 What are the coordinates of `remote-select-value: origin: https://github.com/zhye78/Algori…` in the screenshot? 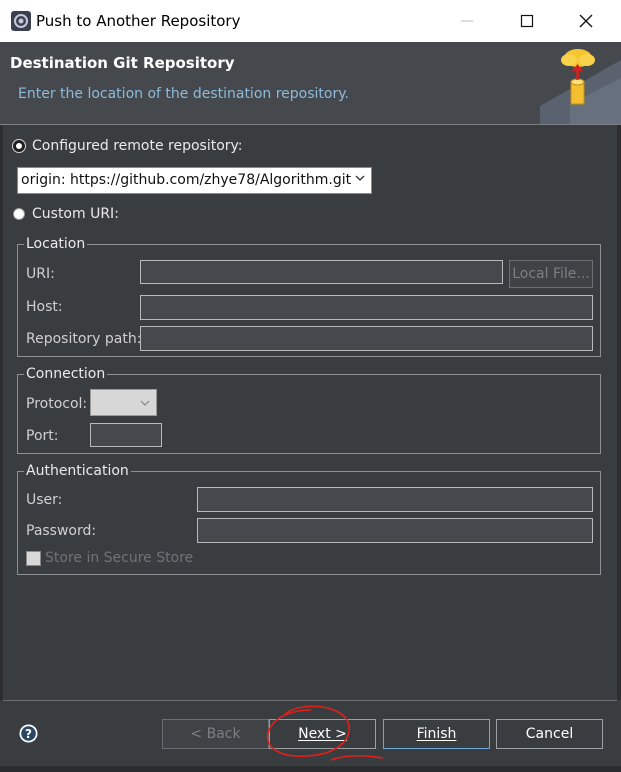 It's located at (186, 180).